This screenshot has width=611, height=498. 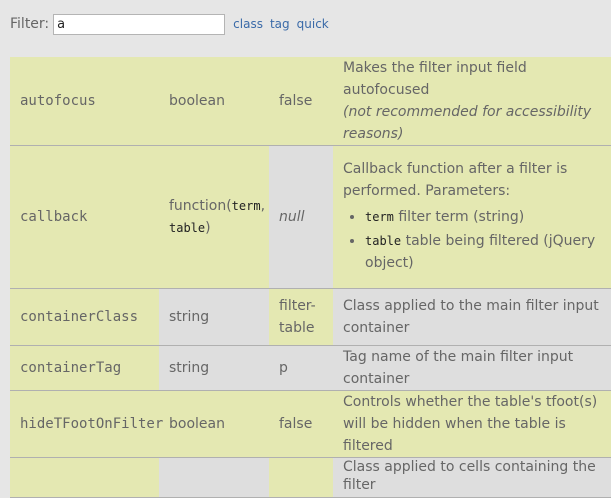 I want to click on option-name: autofocus, so click(x=84, y=101).